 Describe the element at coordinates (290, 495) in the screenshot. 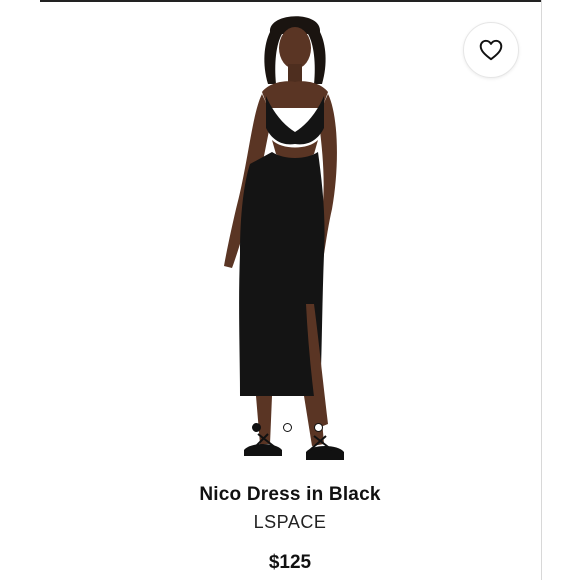

I see `product-title: Nico Dress in Black` at that location.